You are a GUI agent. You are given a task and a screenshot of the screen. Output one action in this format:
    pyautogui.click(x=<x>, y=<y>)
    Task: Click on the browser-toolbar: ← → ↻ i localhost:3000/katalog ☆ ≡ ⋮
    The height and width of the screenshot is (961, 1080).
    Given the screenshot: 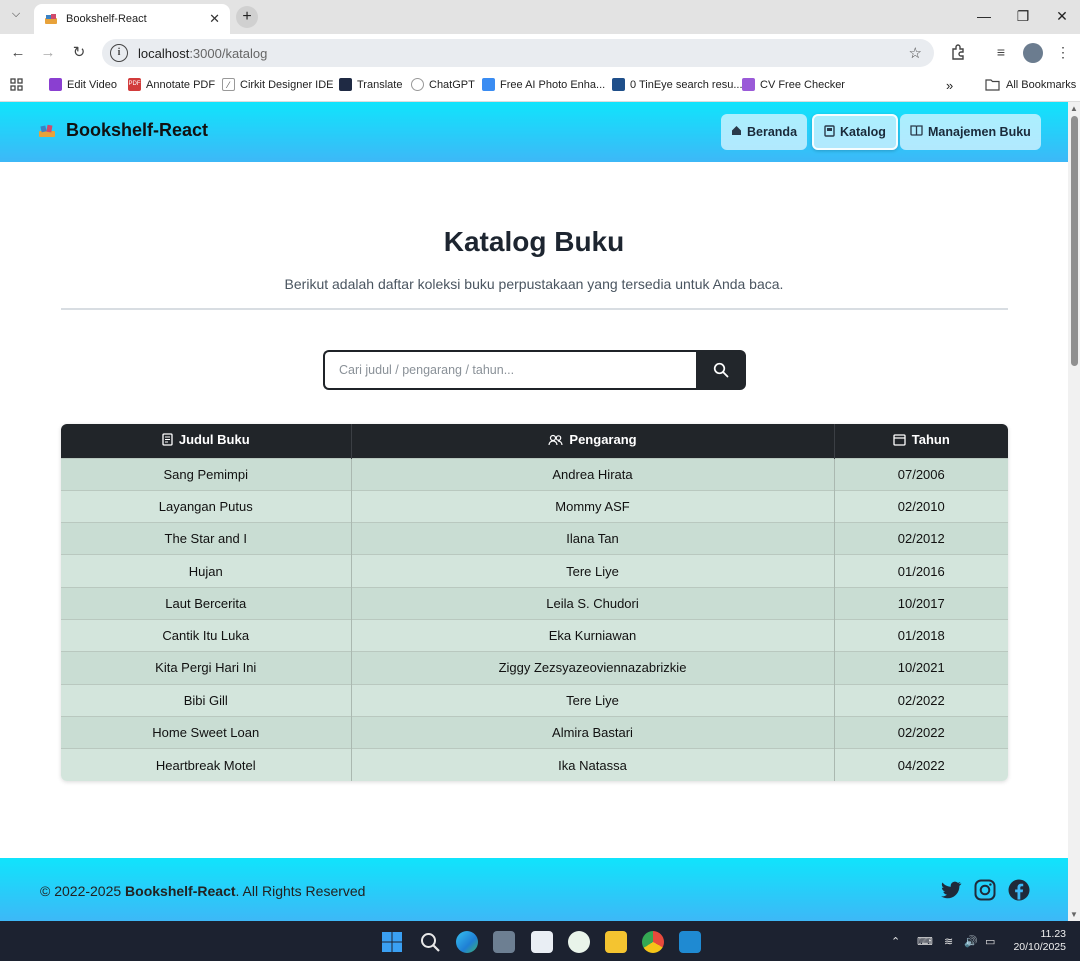 What is the action you would take?
    pyautogui.click(x=540, y=53)
    